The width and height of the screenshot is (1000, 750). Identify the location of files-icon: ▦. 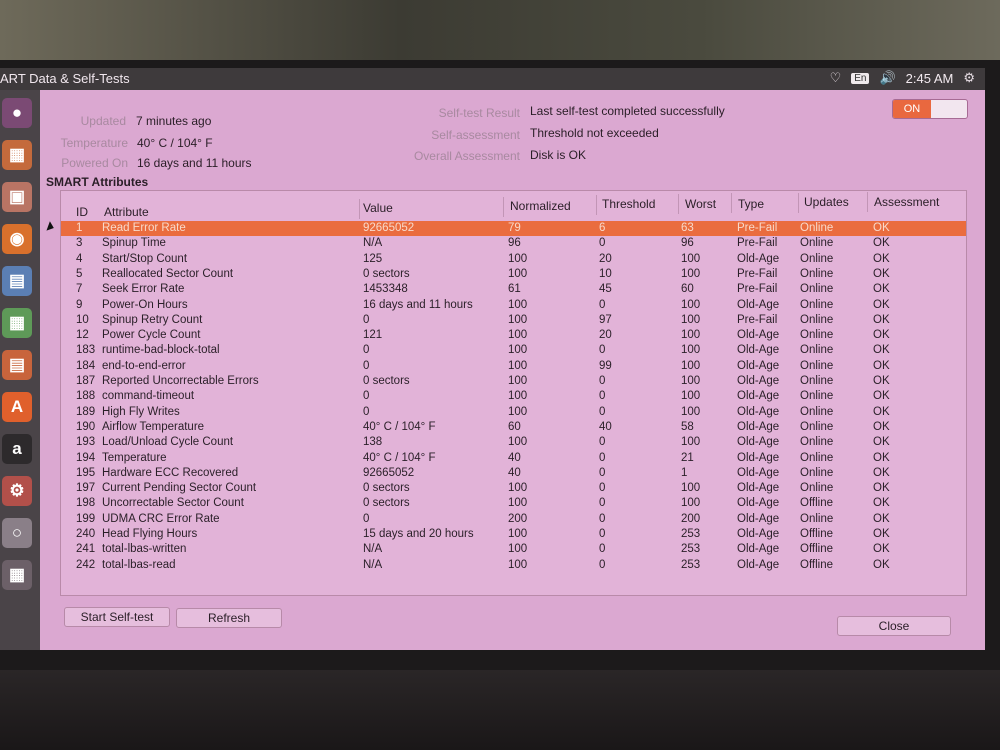
(17, 155).